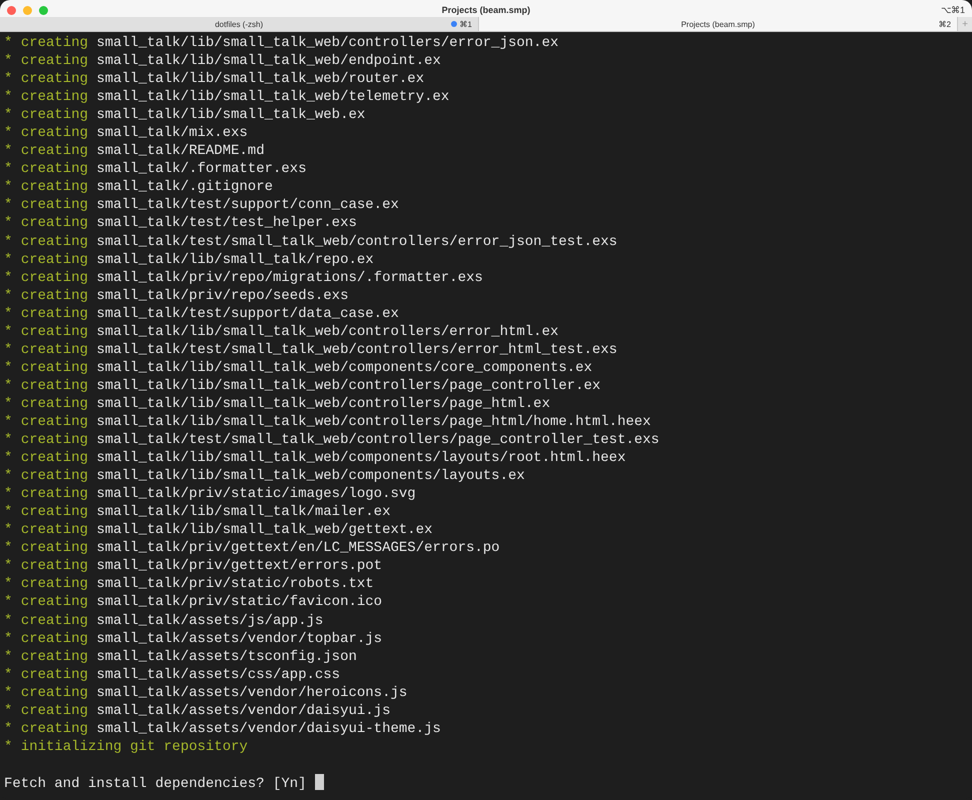 The height and width of the screenshot is (800, 972). Describe the element at coordinates (273, 97) in the screenshot. I see `file-path: small_talk/lib/small_talk_web/telemetry.ex` at that location.